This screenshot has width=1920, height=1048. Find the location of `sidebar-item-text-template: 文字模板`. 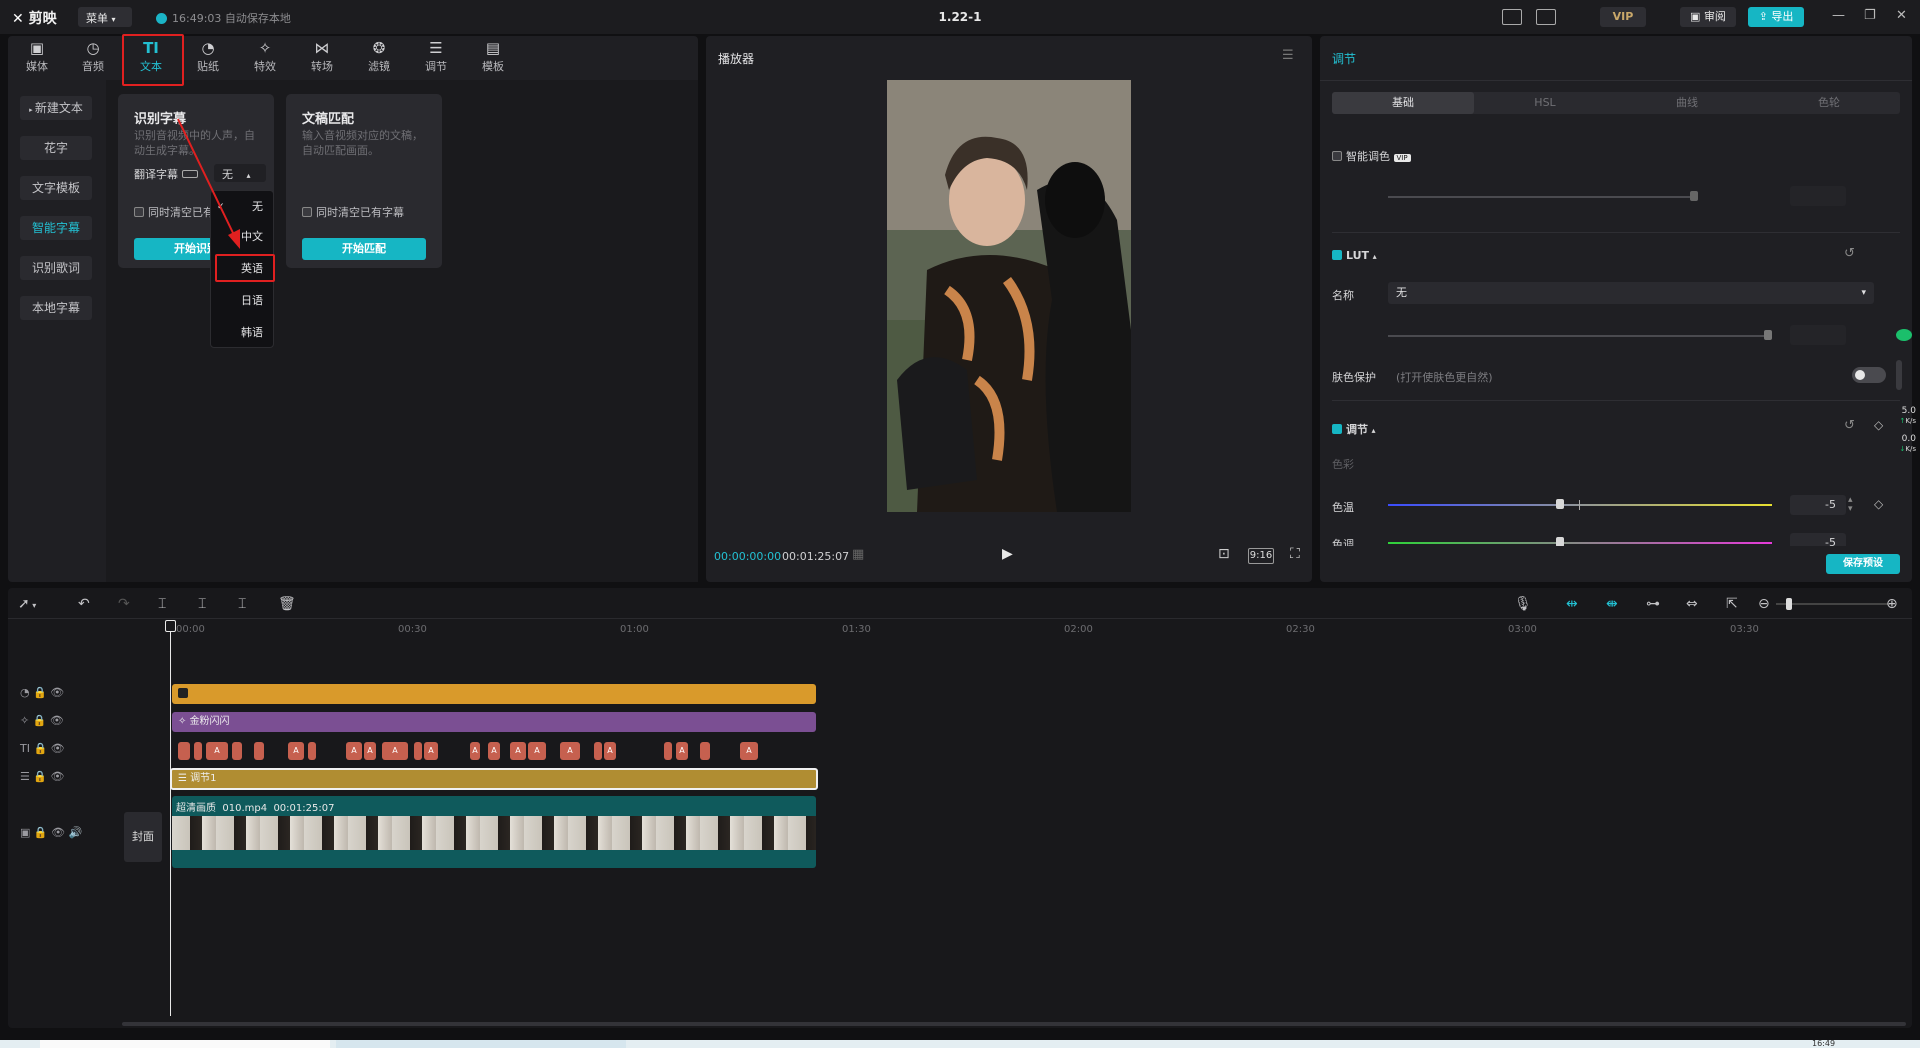

sidebar-item-text-template: 文字模板 is located at coordinates (56, 188).